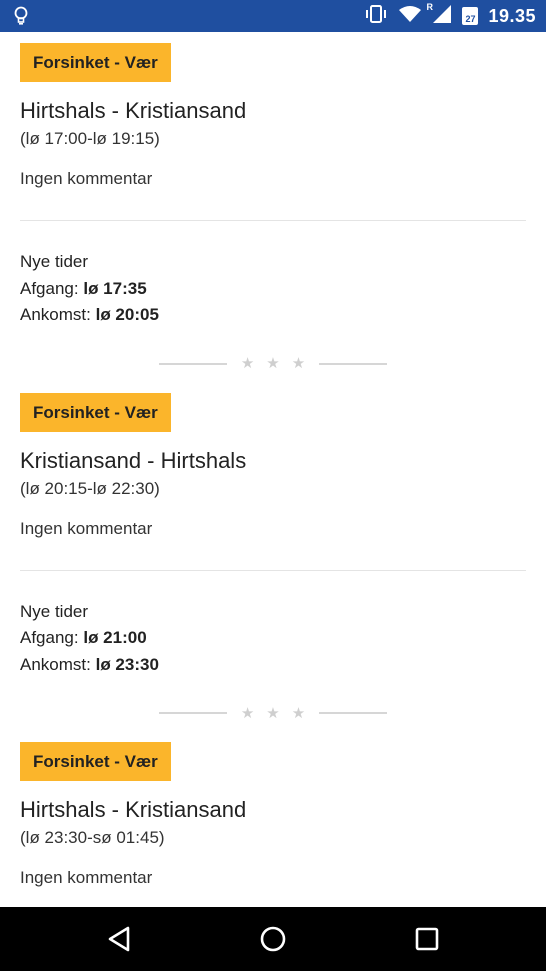 This screenshot has width=546, height=971. Describe the element at coordinates (115, 288) in the screenshot. I see `departure-value: lø 17:35` at that location.